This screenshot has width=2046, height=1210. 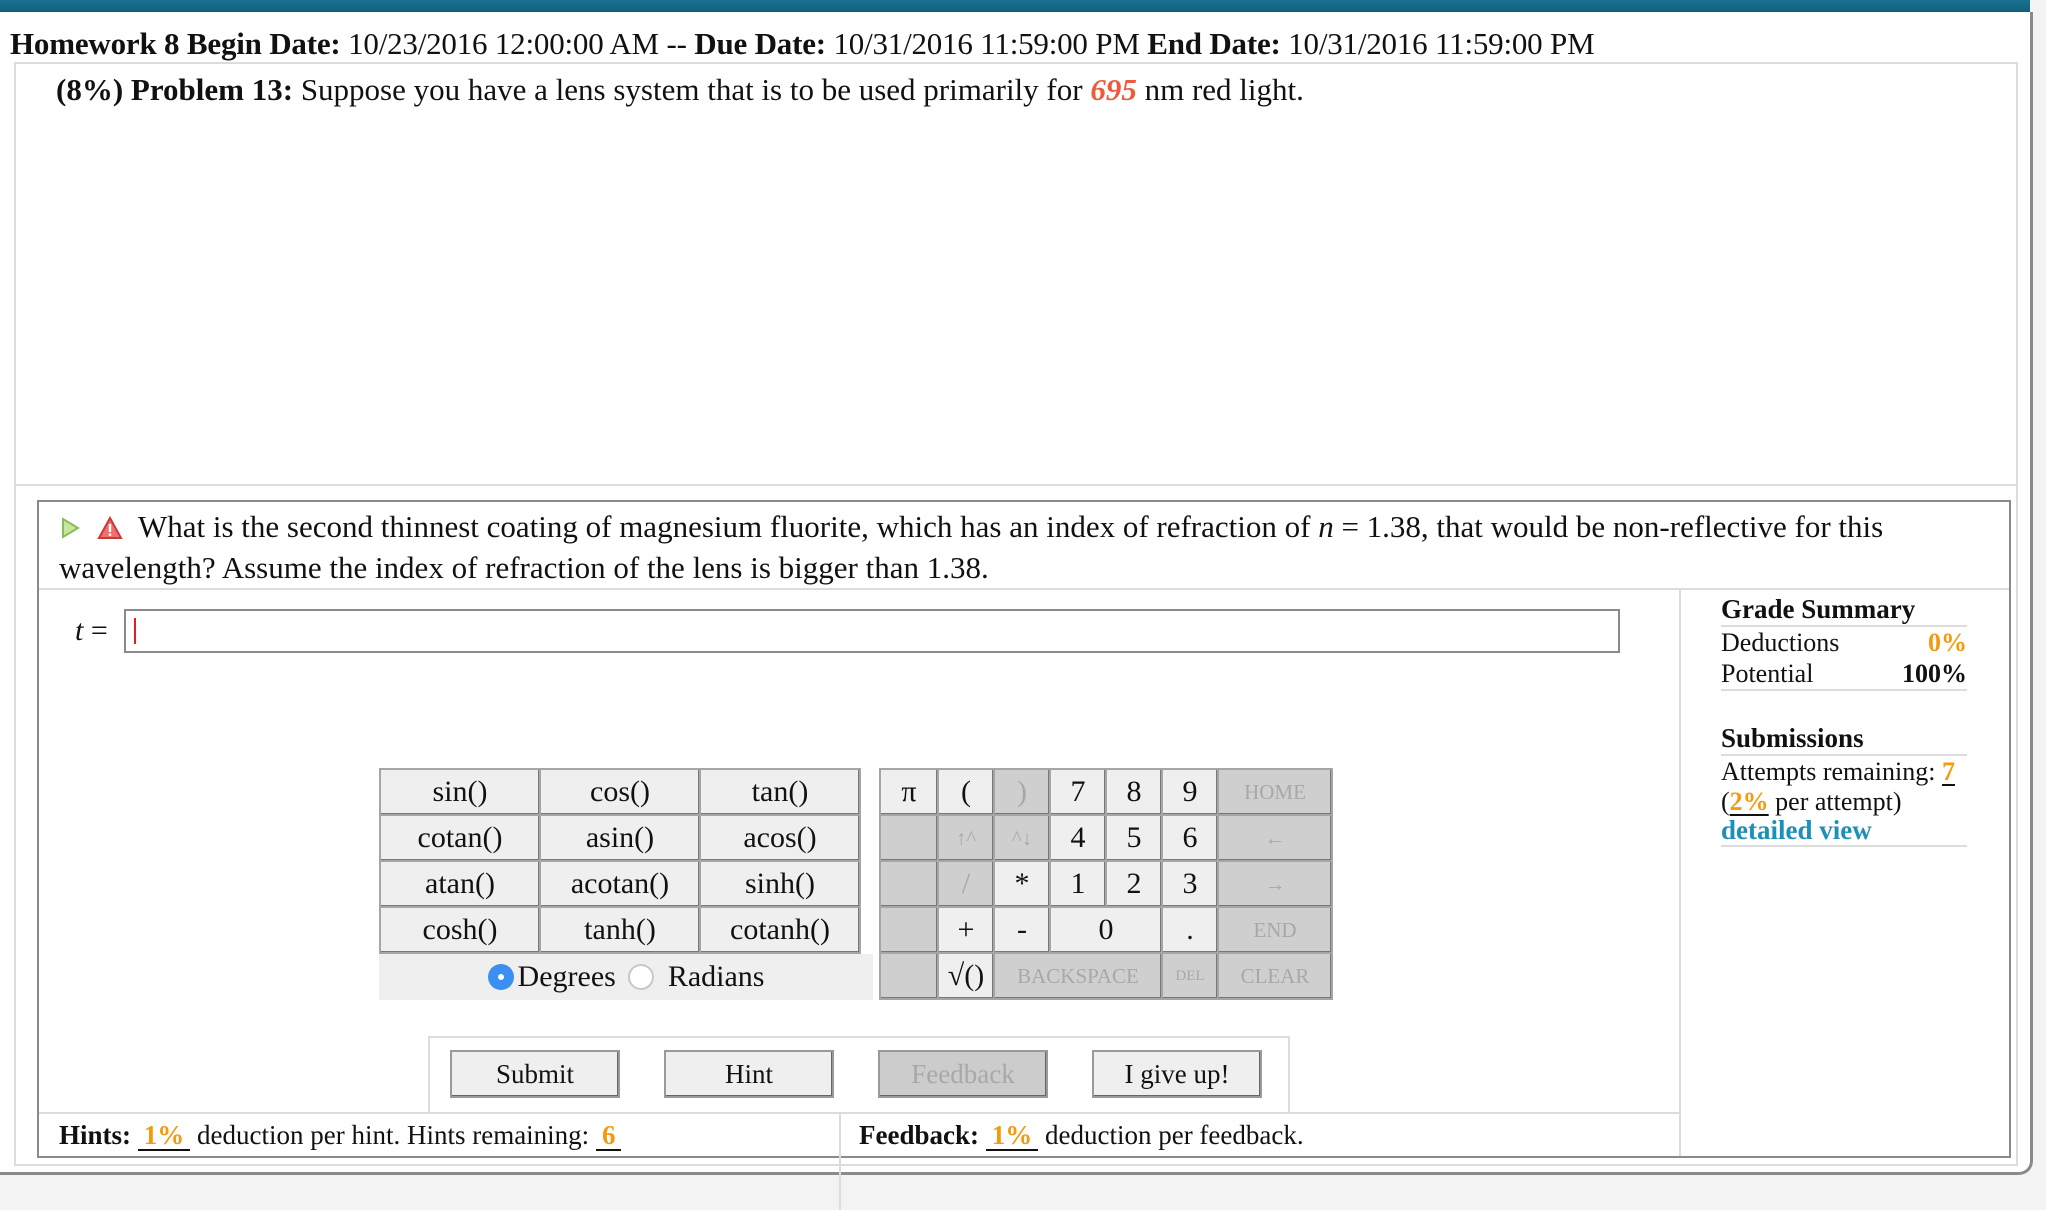 What do you see at coordinates (1078, 838) in the screenshot?
I see `key-4: 4` at bounding box center [1078, 838].